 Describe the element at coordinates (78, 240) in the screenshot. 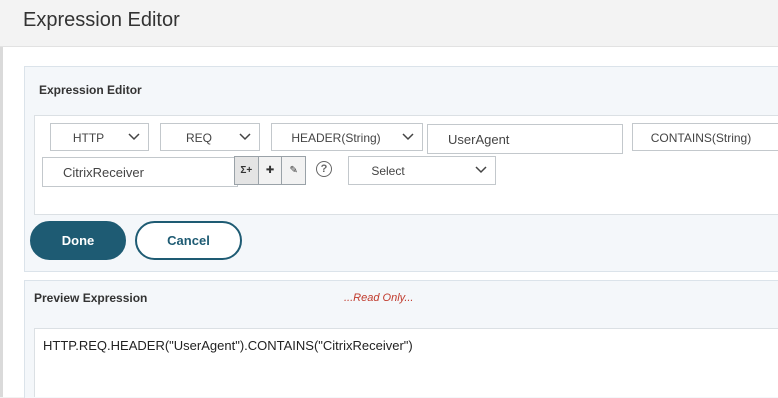

I see `done-button: Done` at that location.